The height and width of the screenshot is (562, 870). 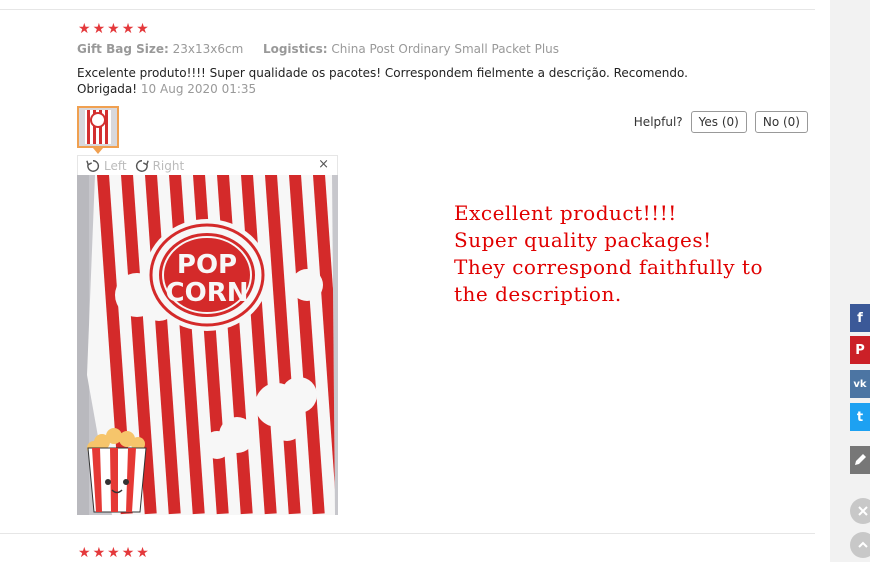 I want to click on helpful-no-button: No (0), so click(x=781, y=122).